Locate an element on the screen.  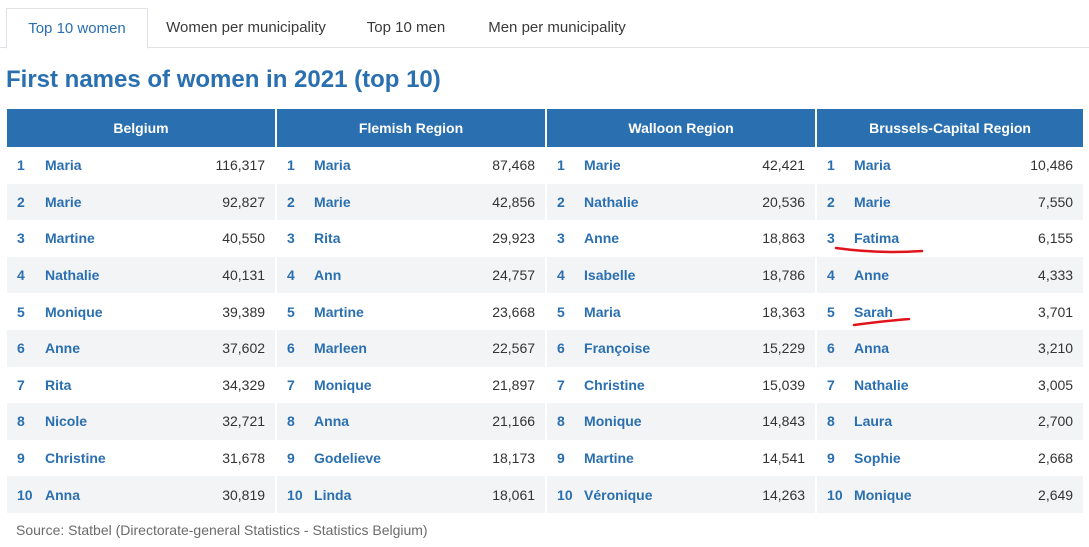
count-cell: 15,229 is located at coordinates (774, 348).